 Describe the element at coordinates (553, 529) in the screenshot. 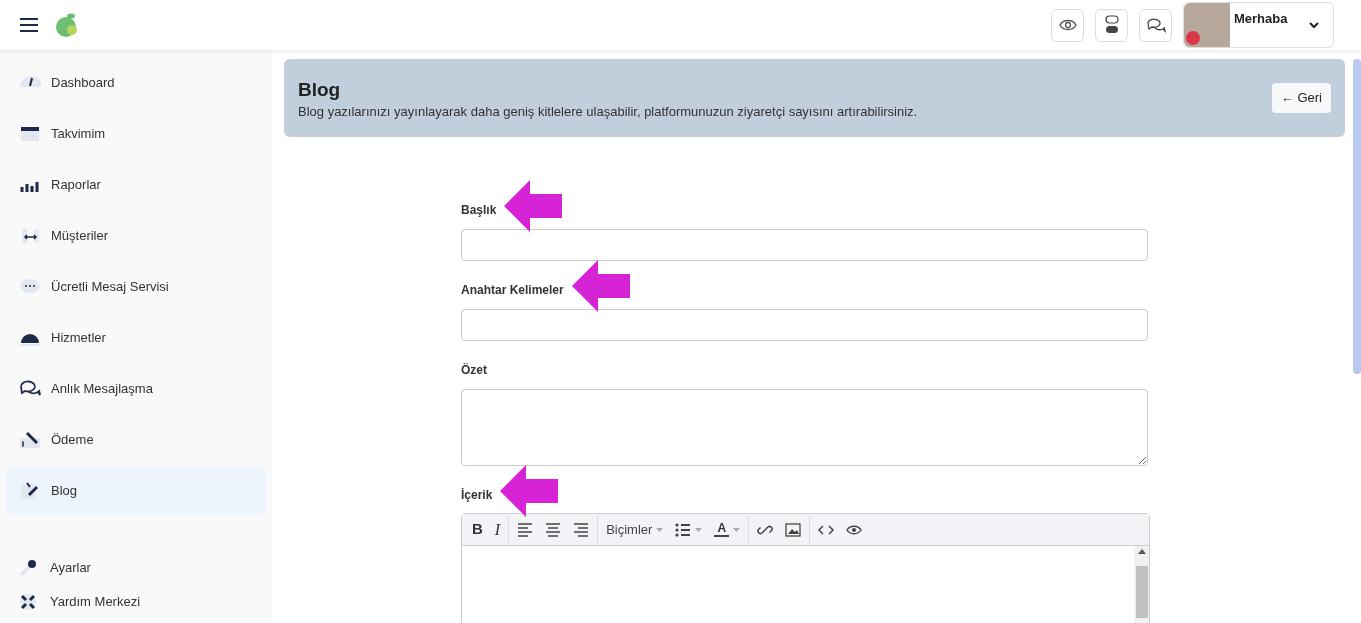

I see `align-center-icon` at that location.